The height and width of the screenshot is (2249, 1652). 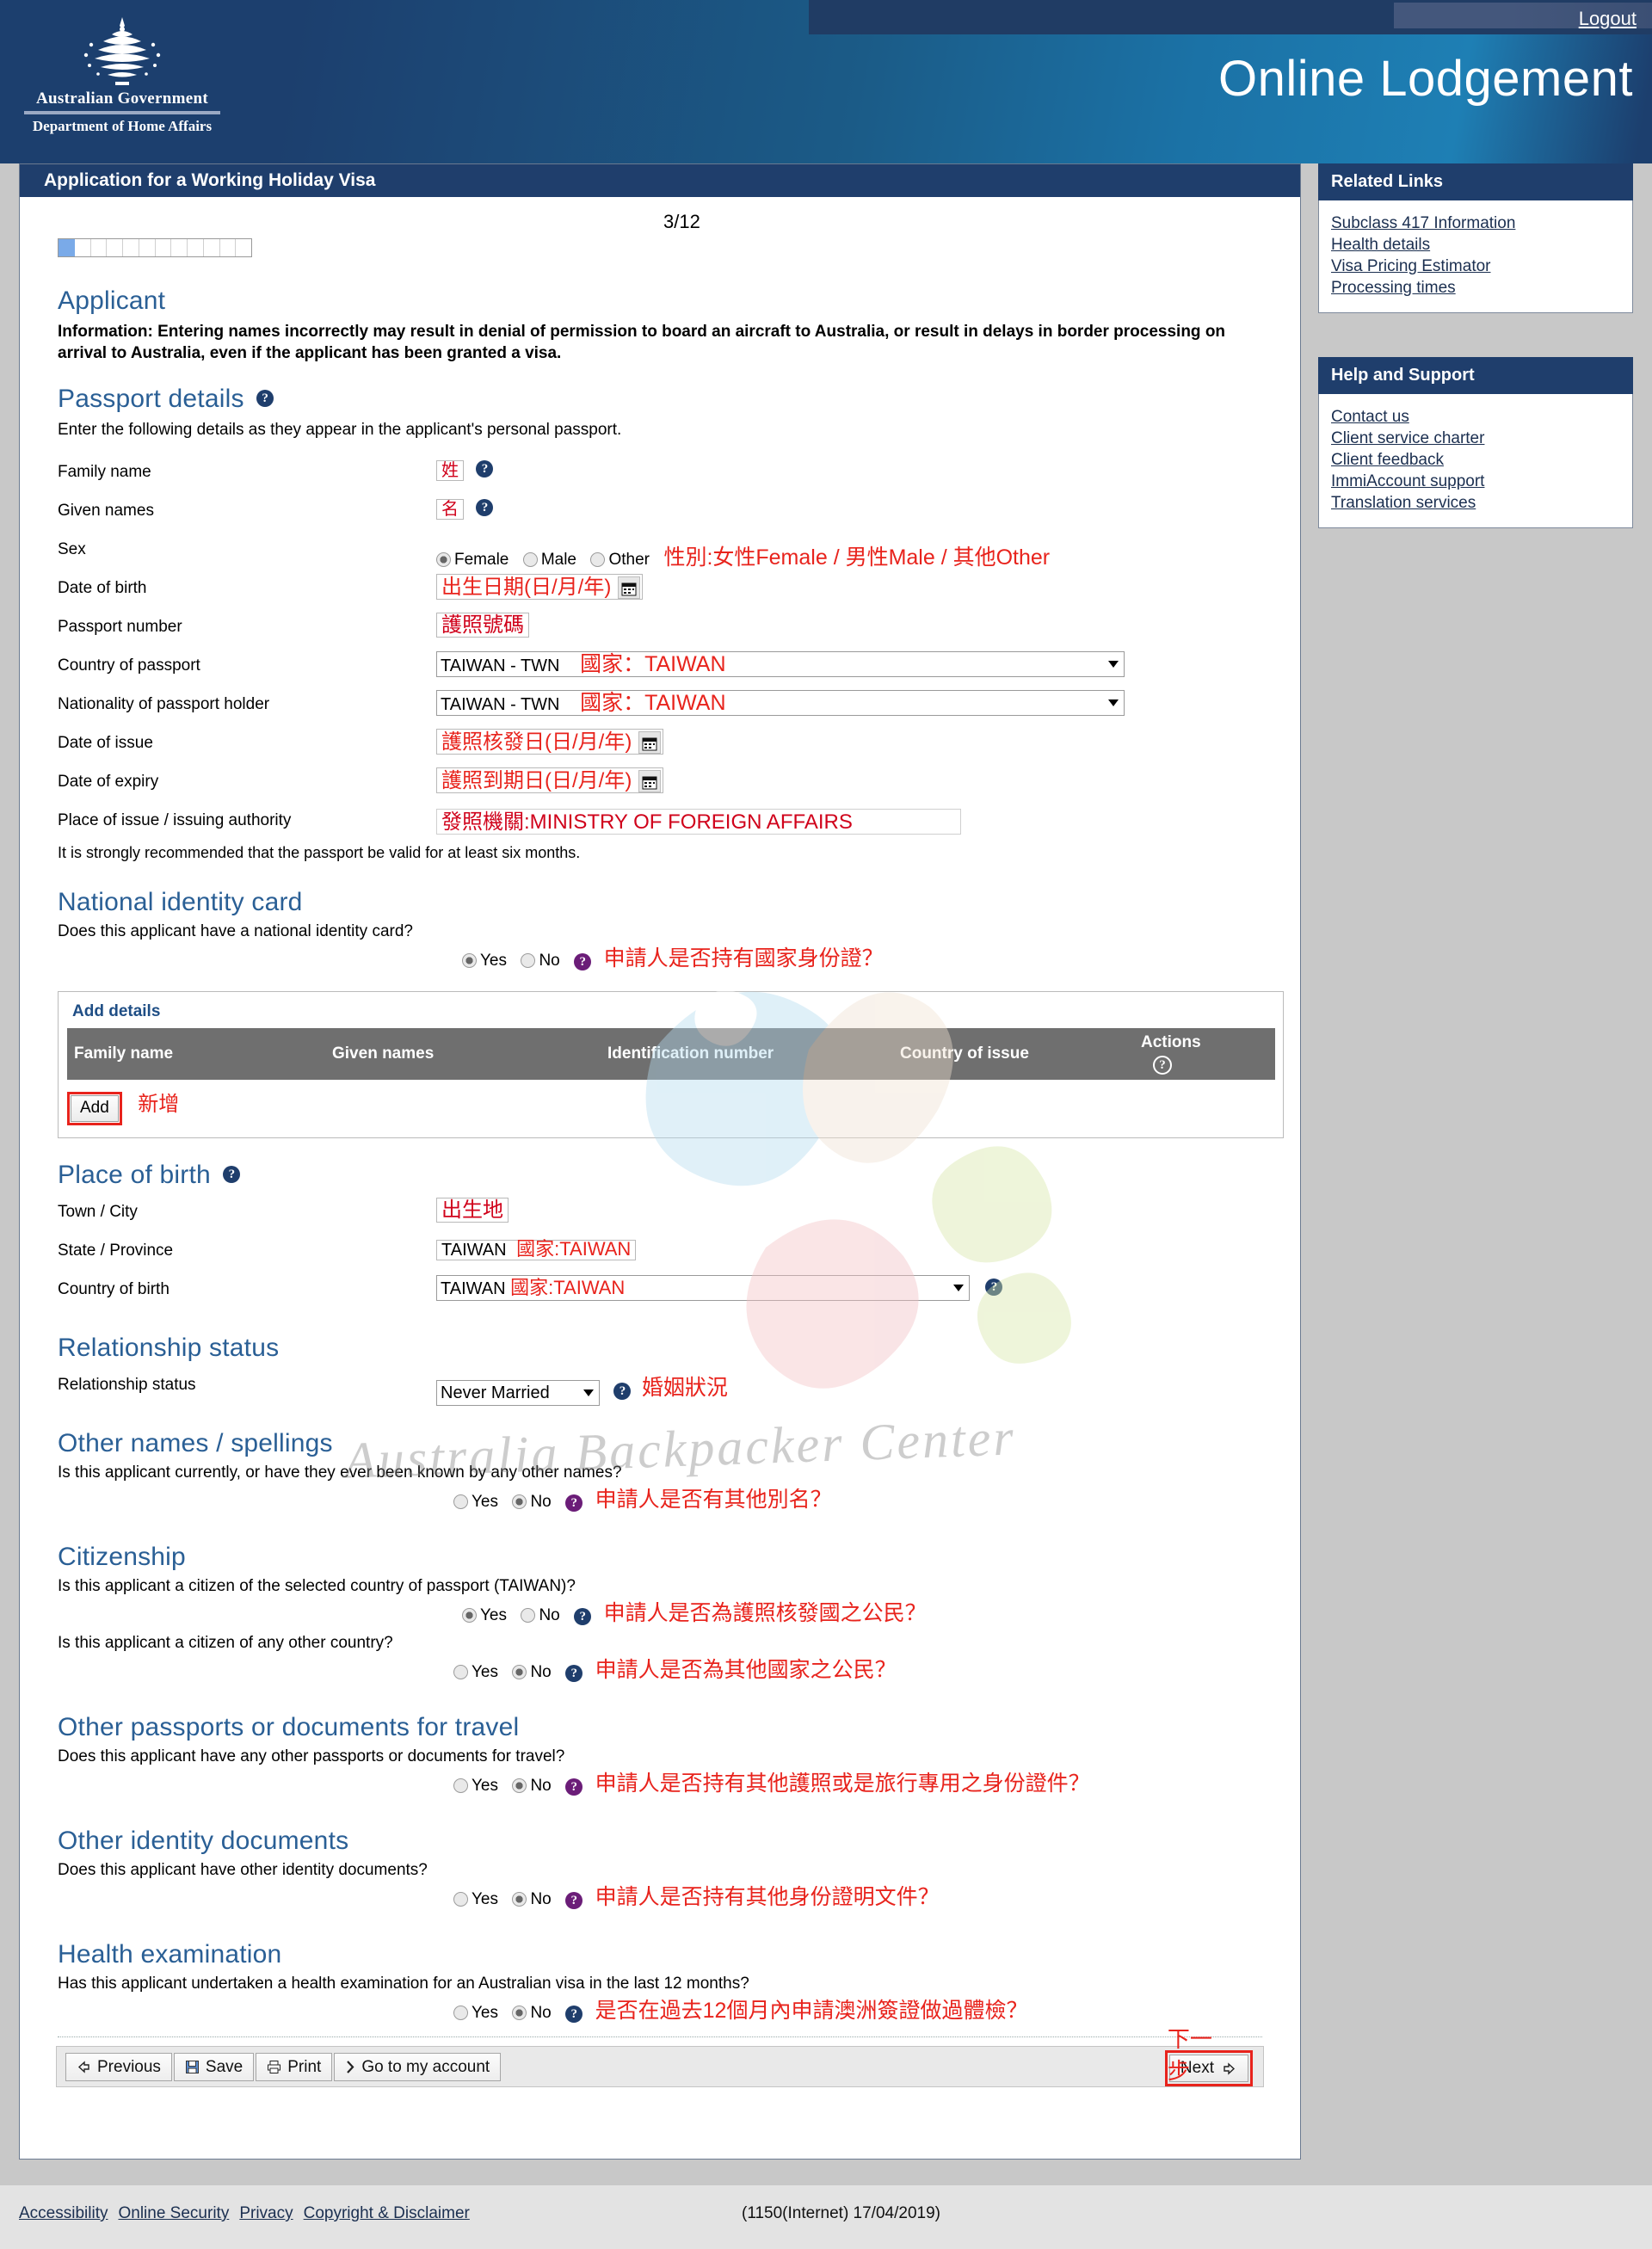 What do you see at coordinates (574, 1503) in the screenshot?
I see `help-icon-other-names: ?` at bounding box center [574, 1503].